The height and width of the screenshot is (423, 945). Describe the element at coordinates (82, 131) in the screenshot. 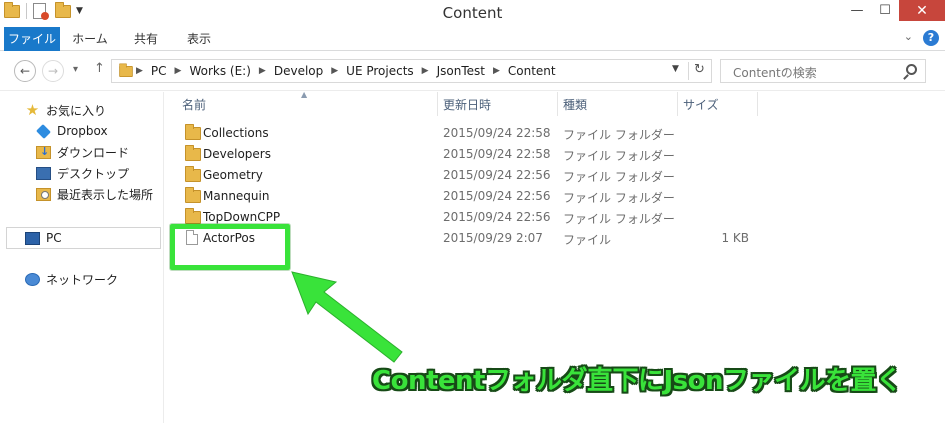

I see `sidebar-item-label: Dropbox` at that location.